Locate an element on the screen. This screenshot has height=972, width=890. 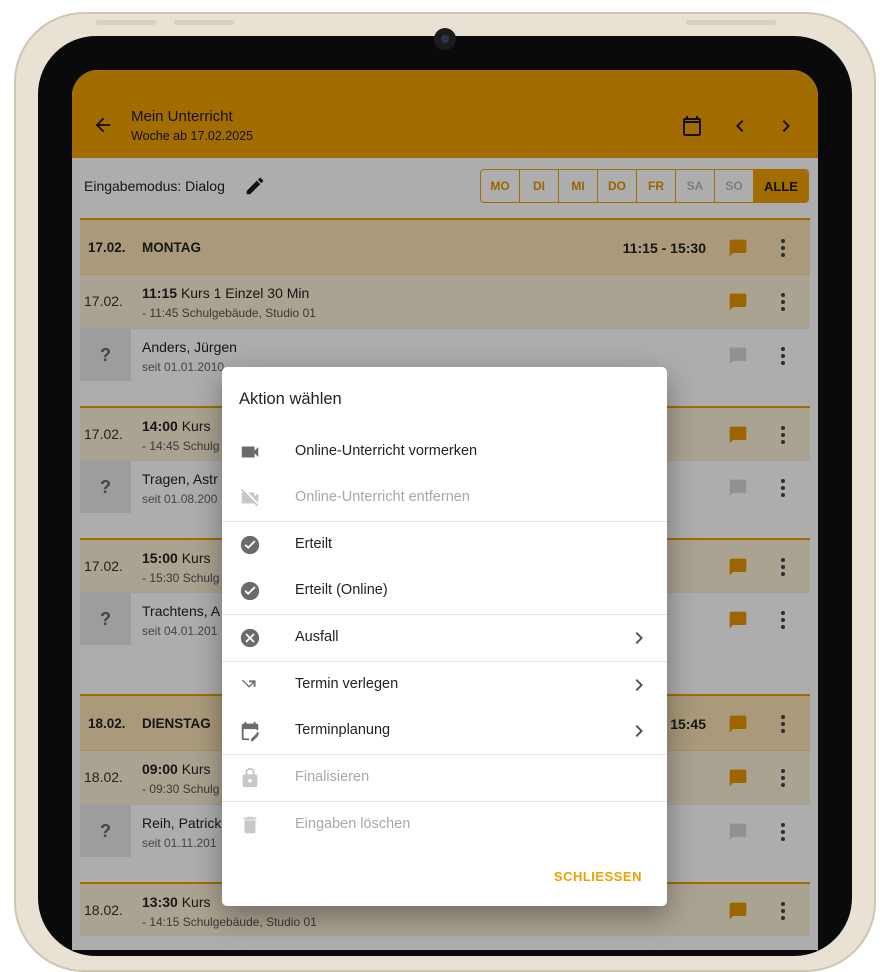
action-label: Finalisieren is located at coordinates (332, 777).